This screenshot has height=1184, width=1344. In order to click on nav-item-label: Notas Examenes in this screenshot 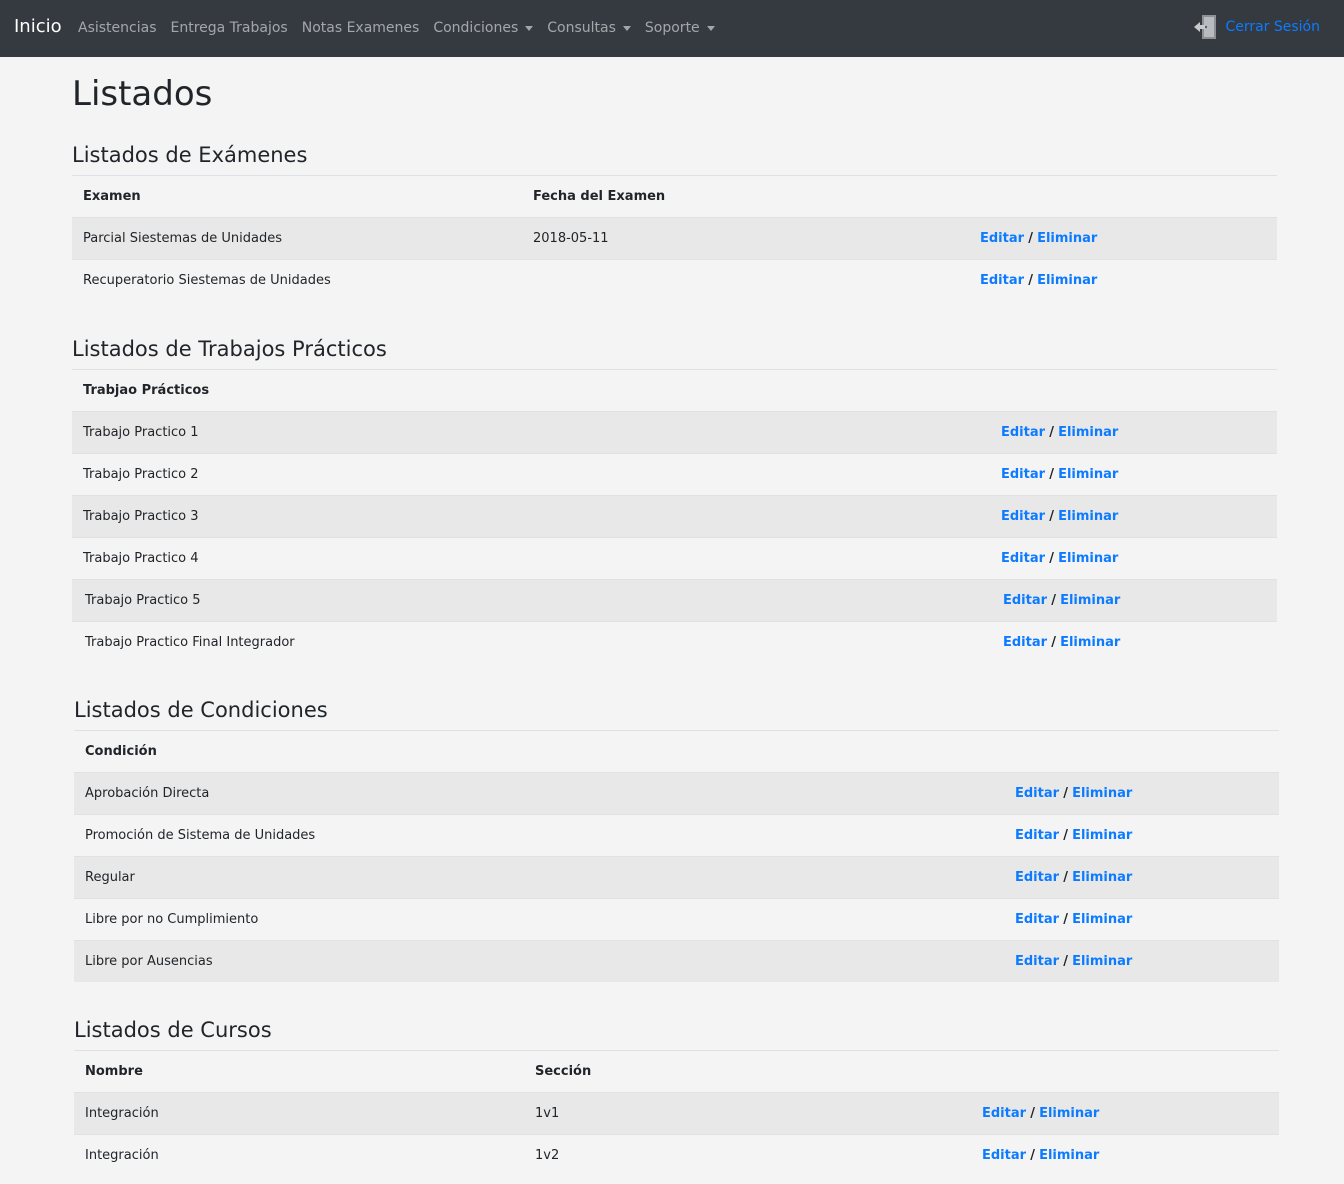, I will do `click(360, 28)`.